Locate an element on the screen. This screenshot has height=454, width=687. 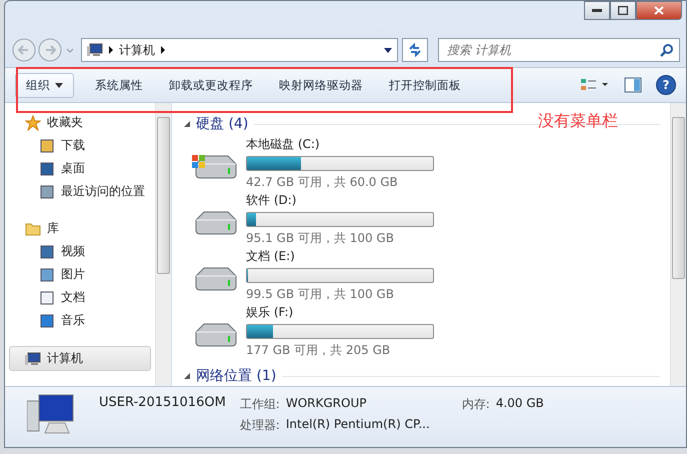
sidebar-item: 文档 is located at coordinates (80, 297).